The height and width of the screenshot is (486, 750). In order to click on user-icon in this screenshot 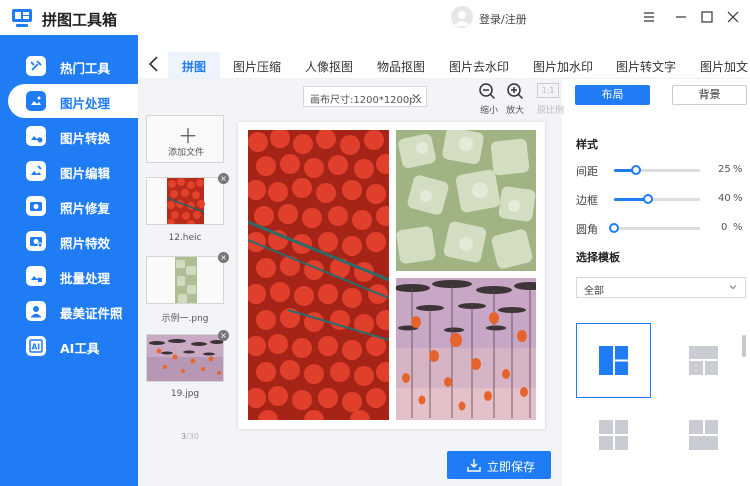, I will do `click(462, 18)`.